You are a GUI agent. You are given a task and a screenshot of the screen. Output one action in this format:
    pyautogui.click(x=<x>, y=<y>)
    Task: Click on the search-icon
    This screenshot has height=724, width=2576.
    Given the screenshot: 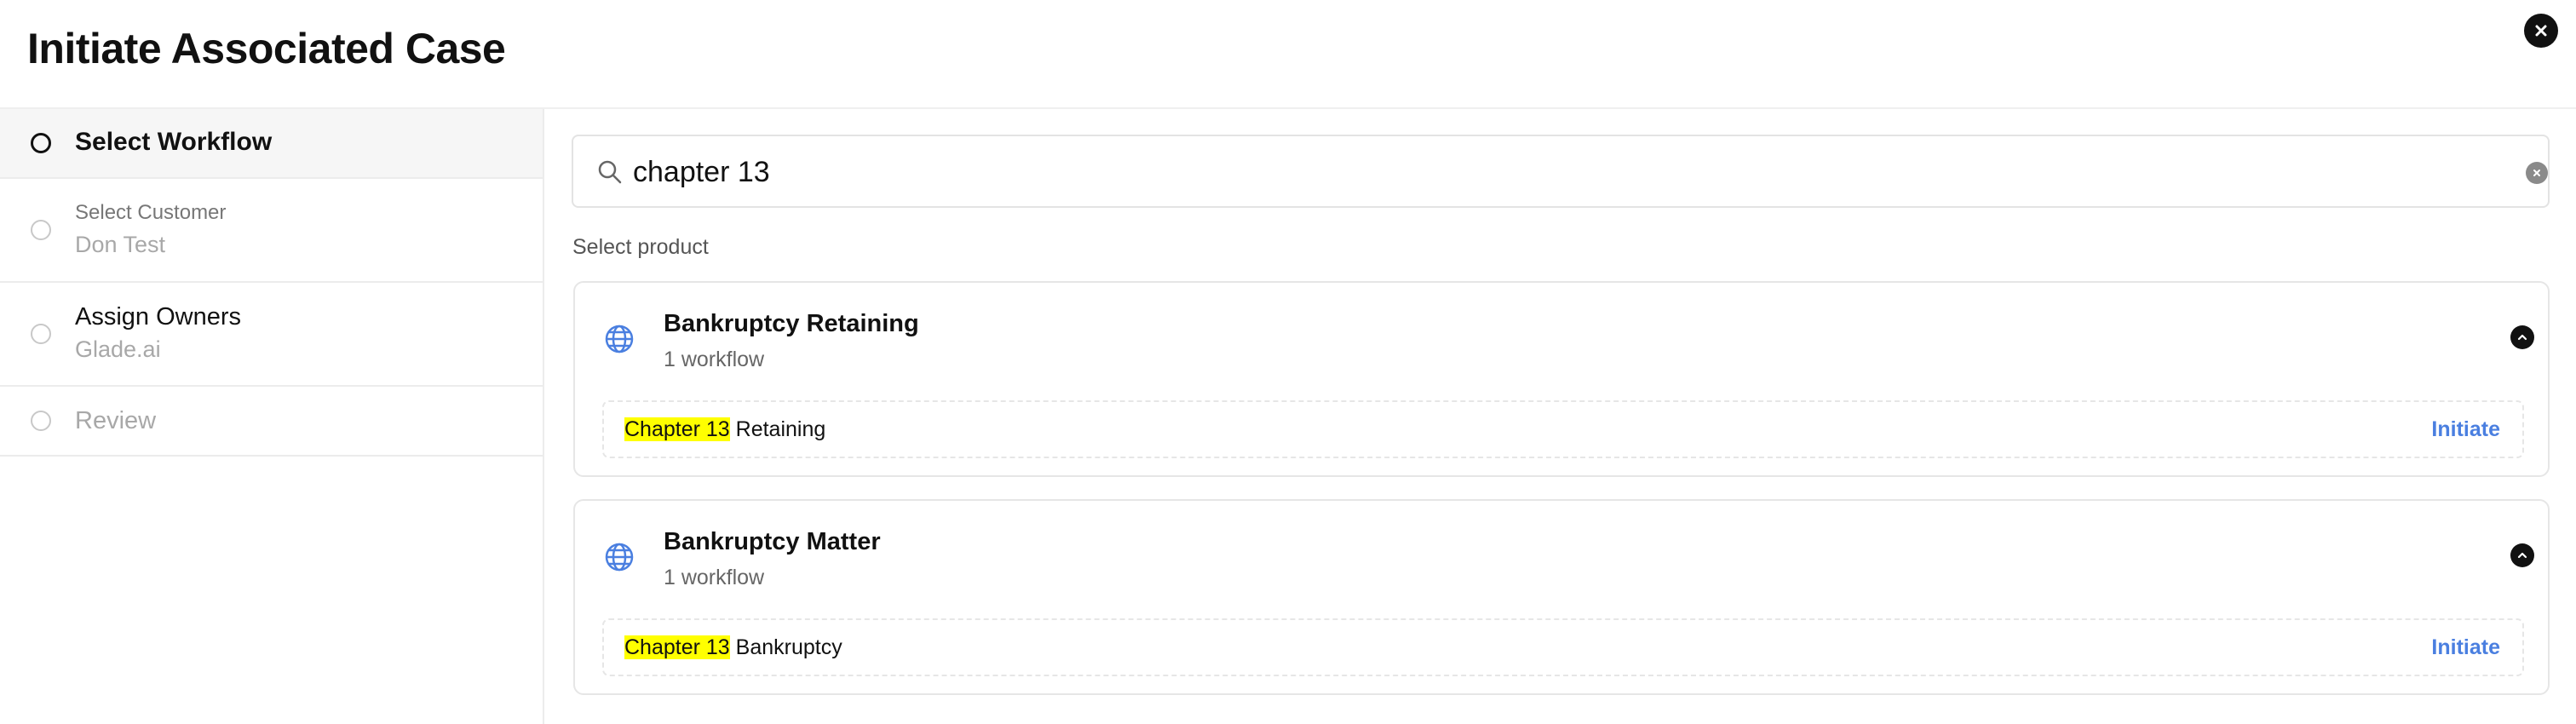 What is the action you would take?
    pyautogui.click(x=610, y=172)
    